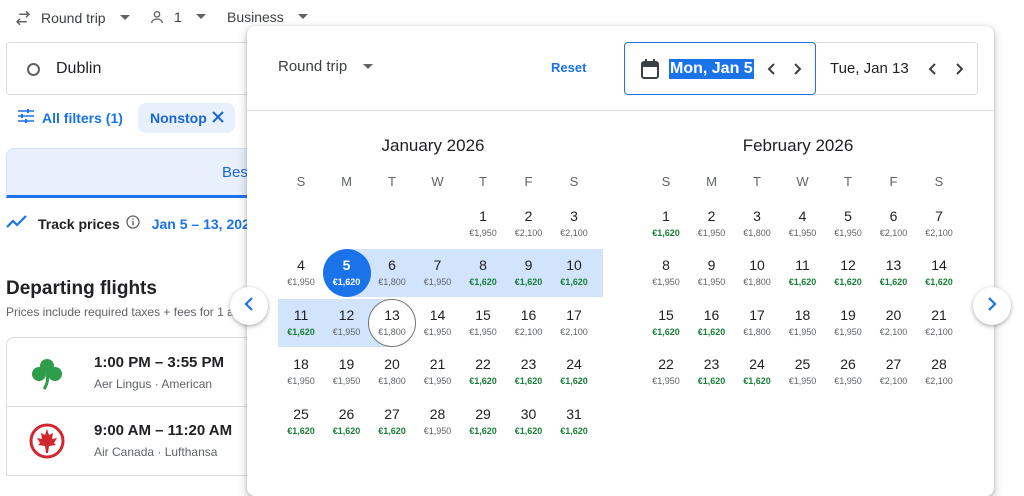 This screenshot has height=496, width=1024. What do you see at coordinates (757, 324) in the screenshot?
I see `calendar-day: 17 €1,800` at bounding box center [757, 324].